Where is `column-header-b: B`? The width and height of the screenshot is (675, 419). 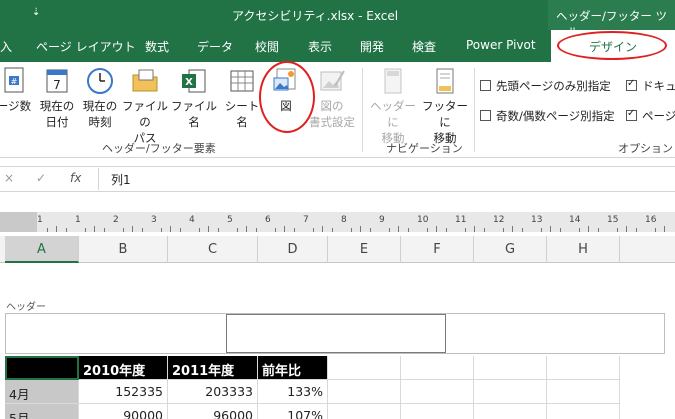 column-header-b: B is located at coordinates (123, 249).